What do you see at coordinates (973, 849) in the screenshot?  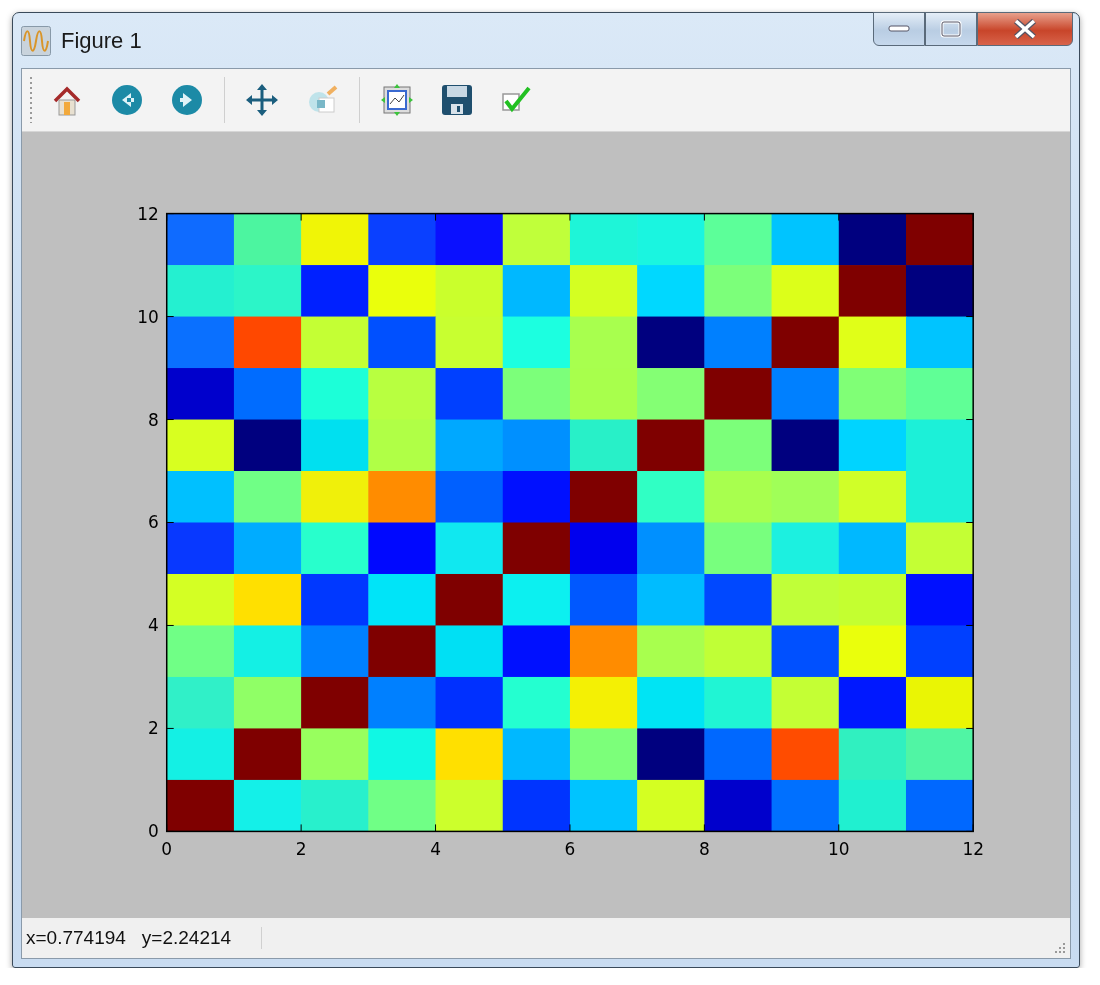 I see `x-tick-label: 12` at bounding box center [973, 849].